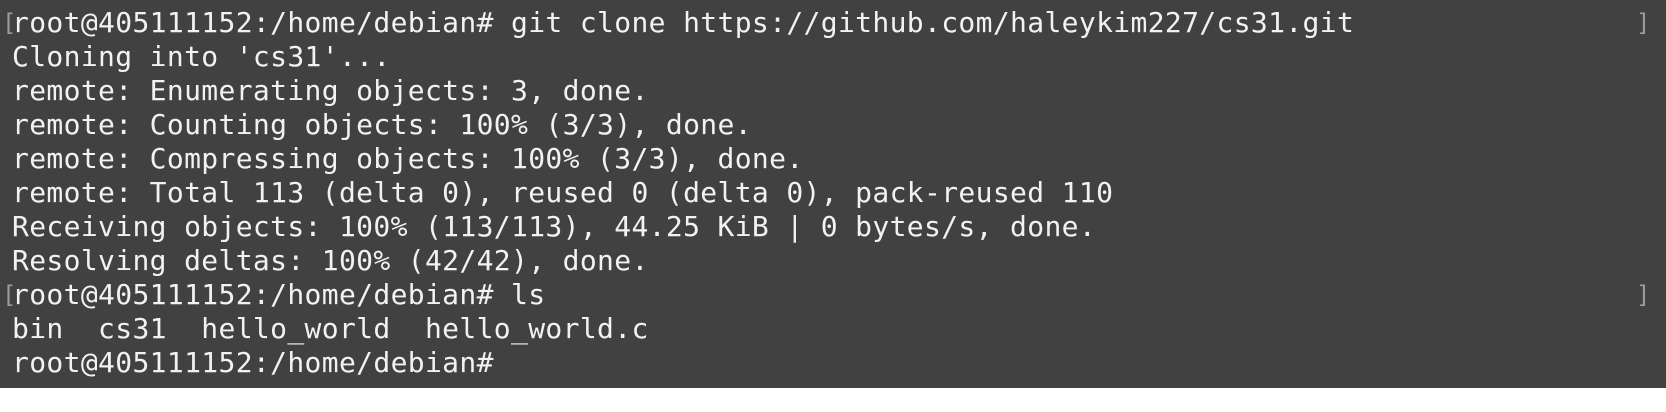 Image resolution: width=1666 pixels, height=412 pixels. Describe the element at coordinates (330, 260) in the screenshot. I see `terminal-line-resolving: Resolving deltas: 100% (42/42), done.` at that location.